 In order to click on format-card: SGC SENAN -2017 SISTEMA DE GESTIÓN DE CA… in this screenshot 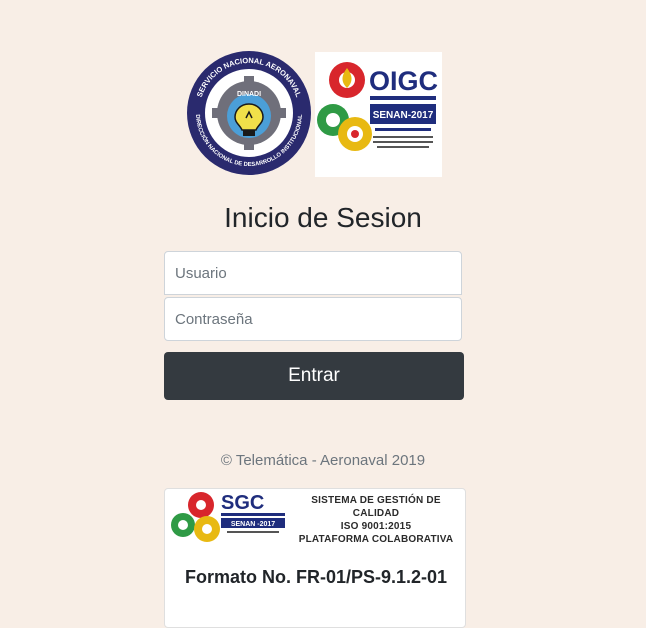, I will do `click(315, 558)`.